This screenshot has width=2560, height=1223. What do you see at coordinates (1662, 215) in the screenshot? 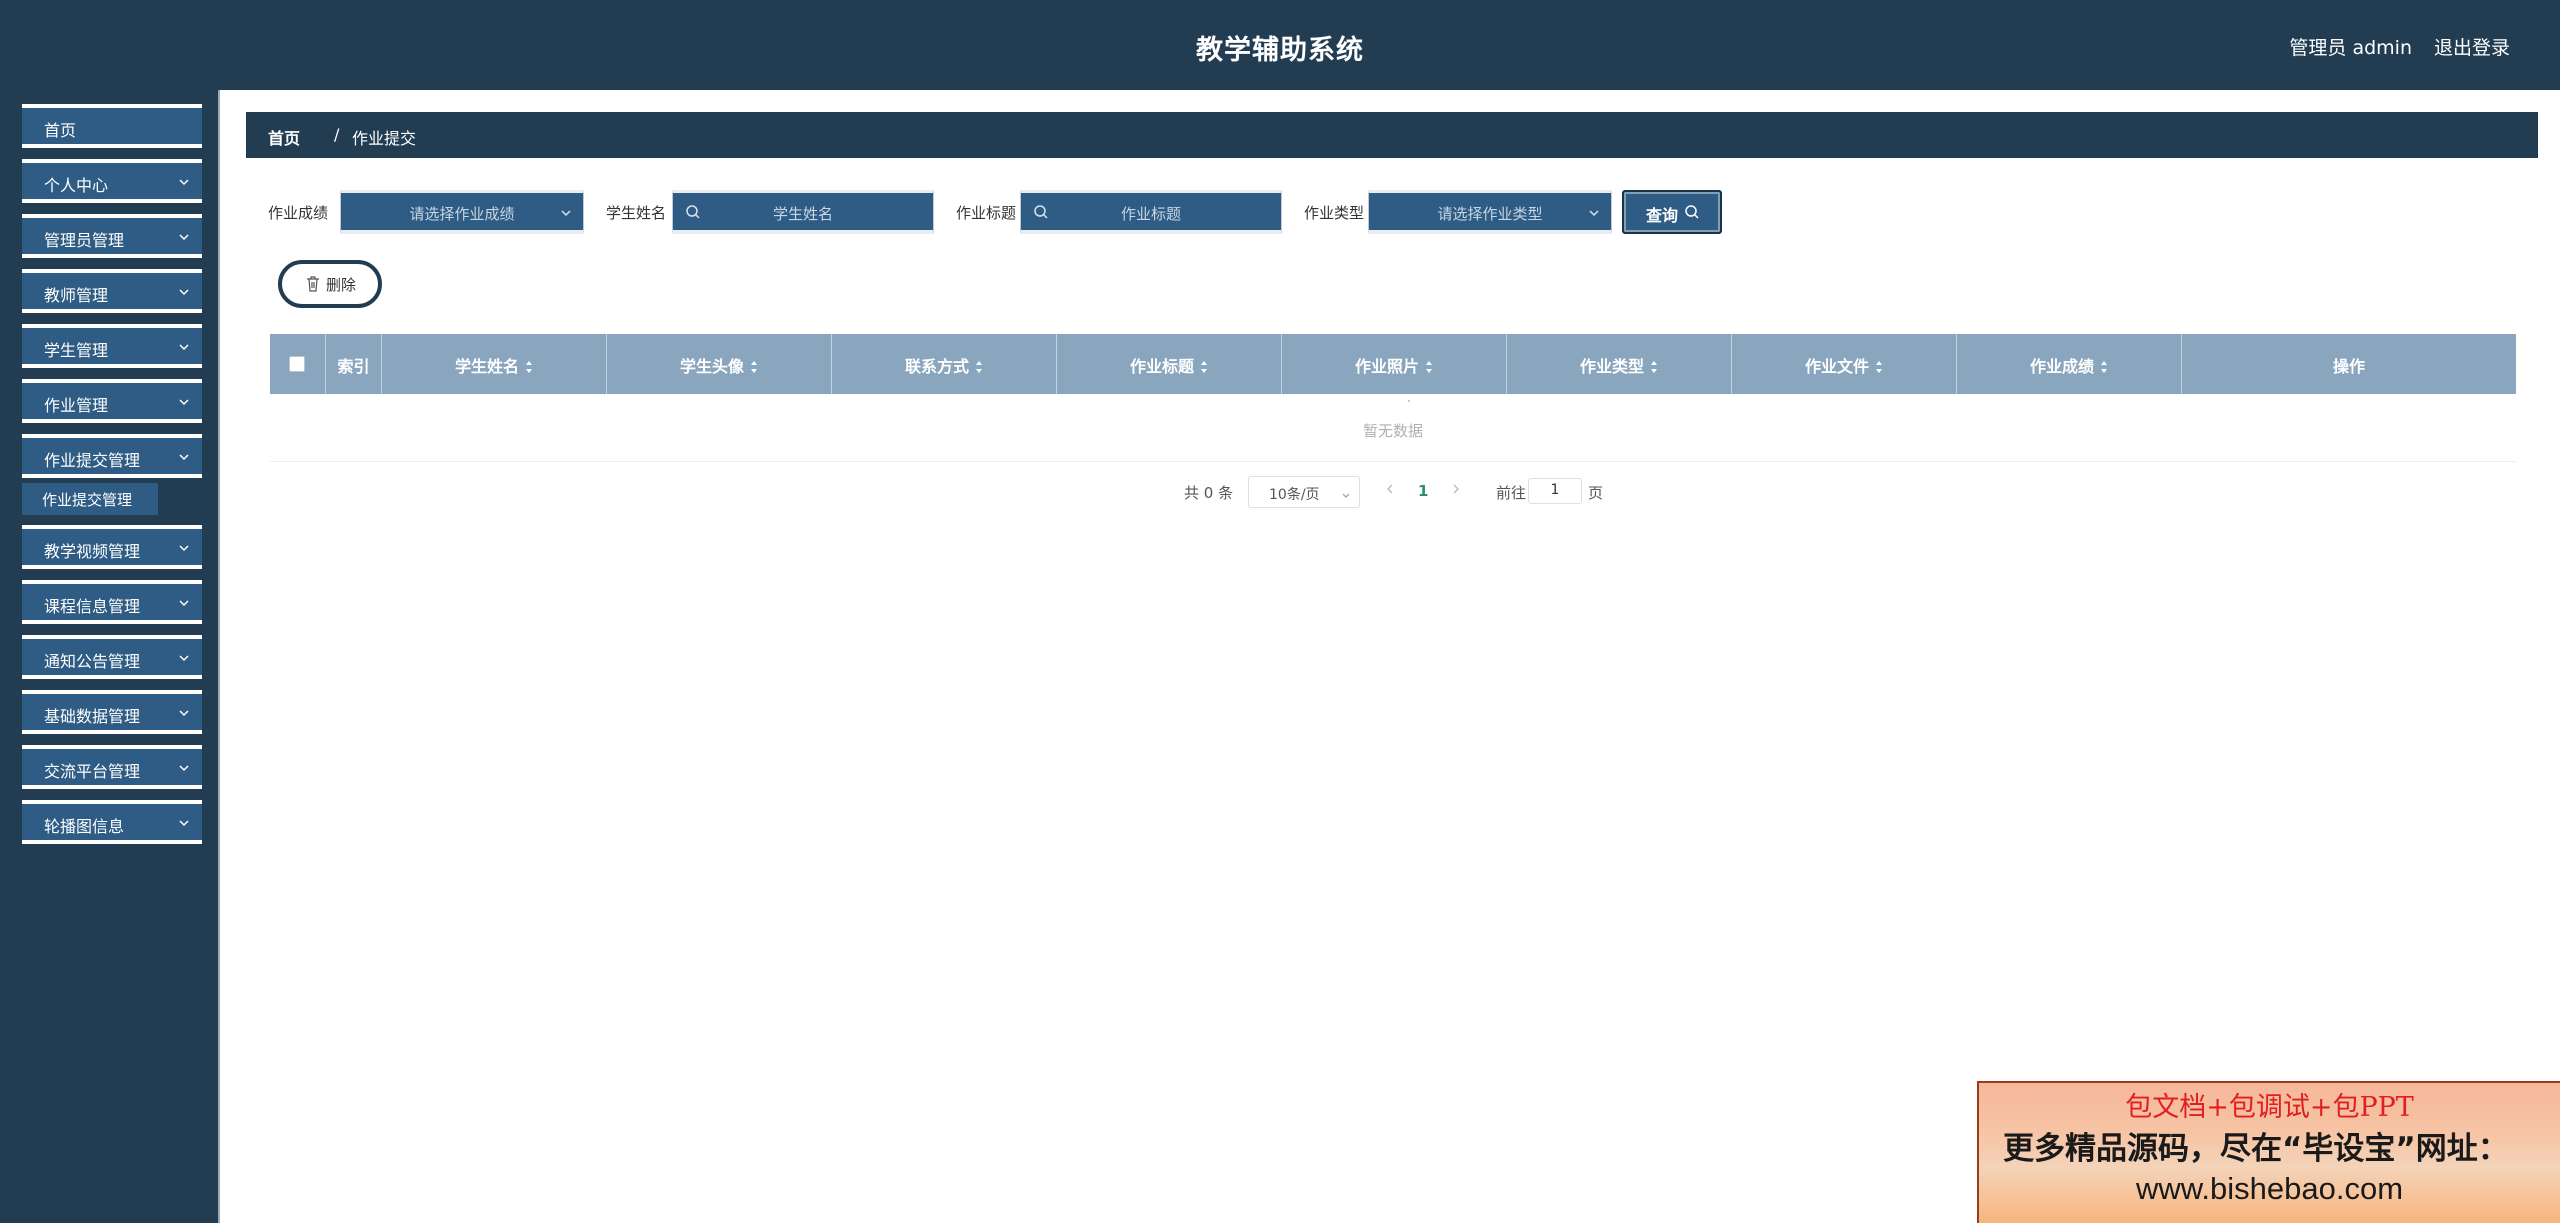
I see `query-label: 查询` at bounding box center [1662, 215].